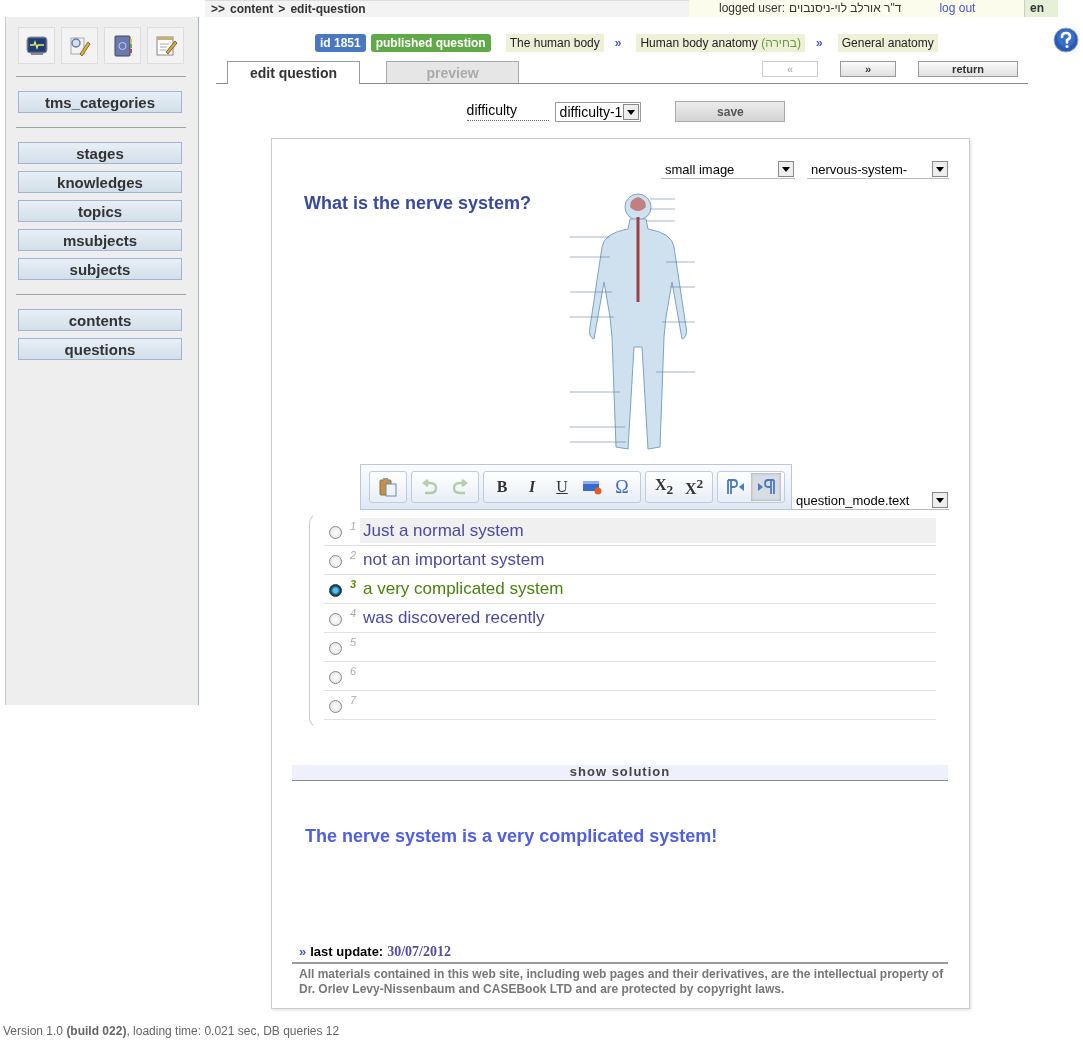 Image resolution: width=1083 pixels, height=1044 pixels. I want to click on answer-field: a very complicated system, so click(648, 588).